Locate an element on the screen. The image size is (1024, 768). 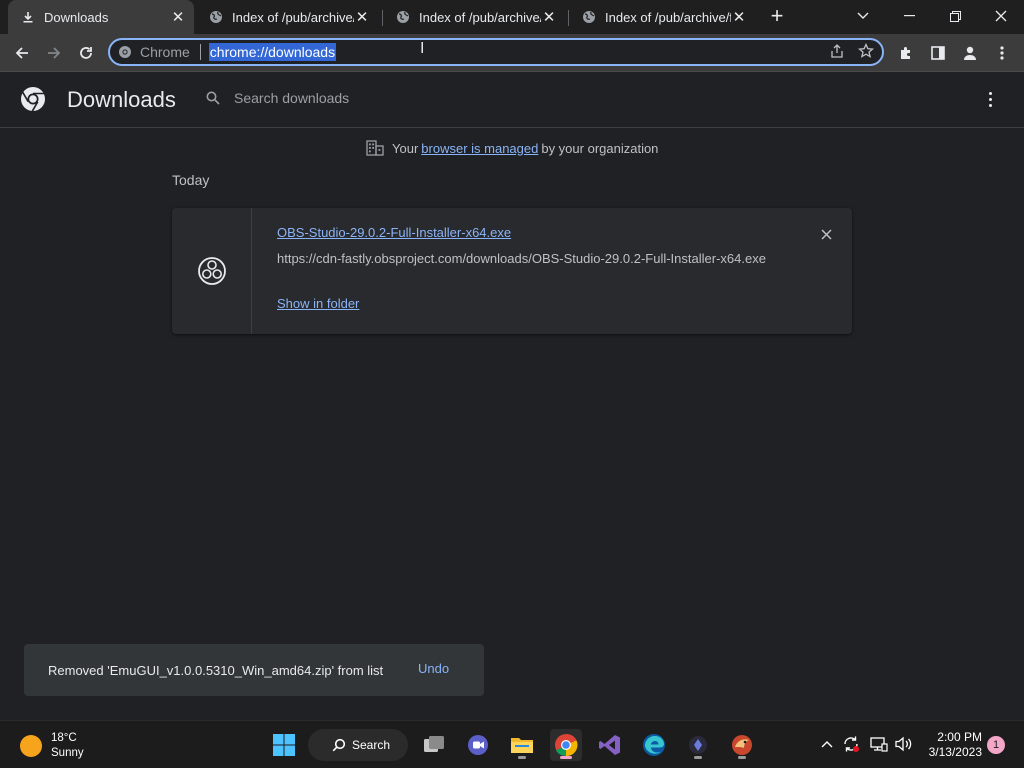
edge-icon is located at coordinates (654, 745).